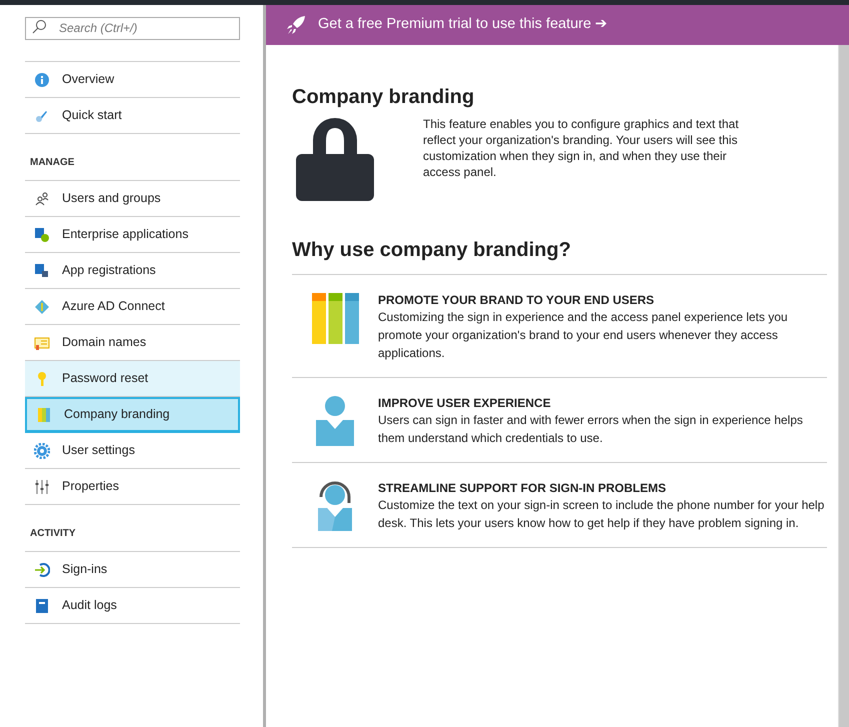 The image size is (849, 727). What do you see at coordinates (132, 451) in the screenshot?
I see `nav-item: User settings` at bounding box center [132, 451].